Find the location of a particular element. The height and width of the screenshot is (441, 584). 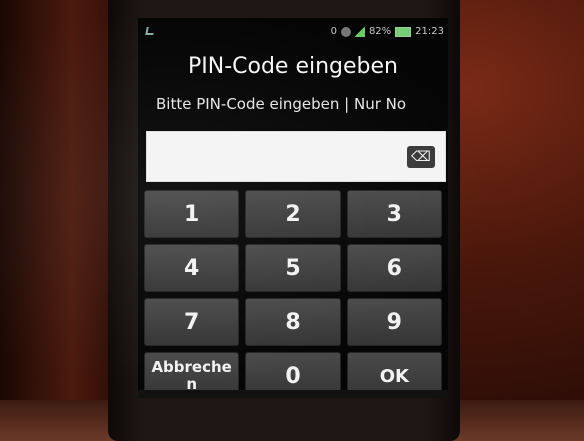

usb-icon is located at coordinates (150, 31).